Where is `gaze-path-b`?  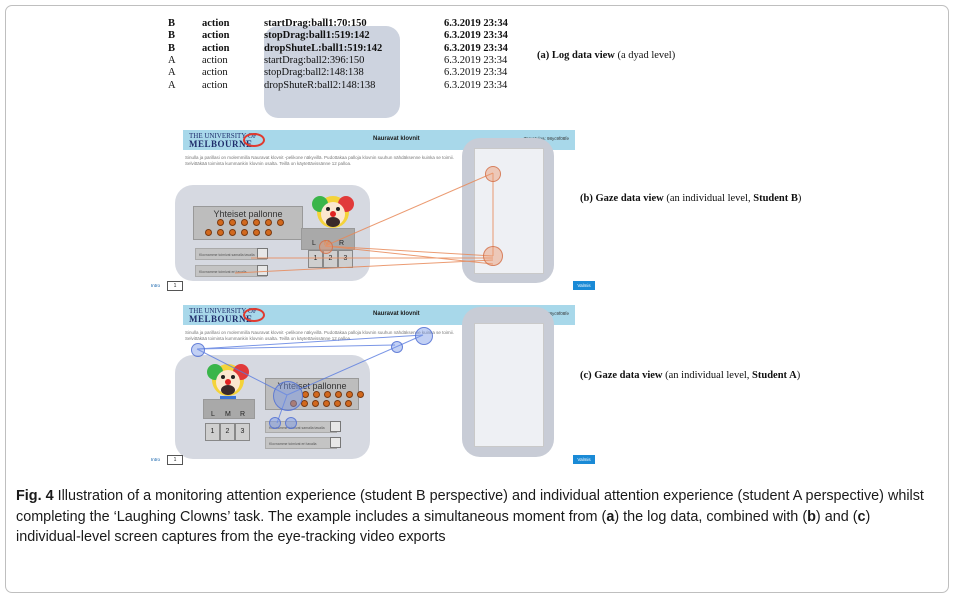 gaze-path-b is located at coordinates (364, 223).